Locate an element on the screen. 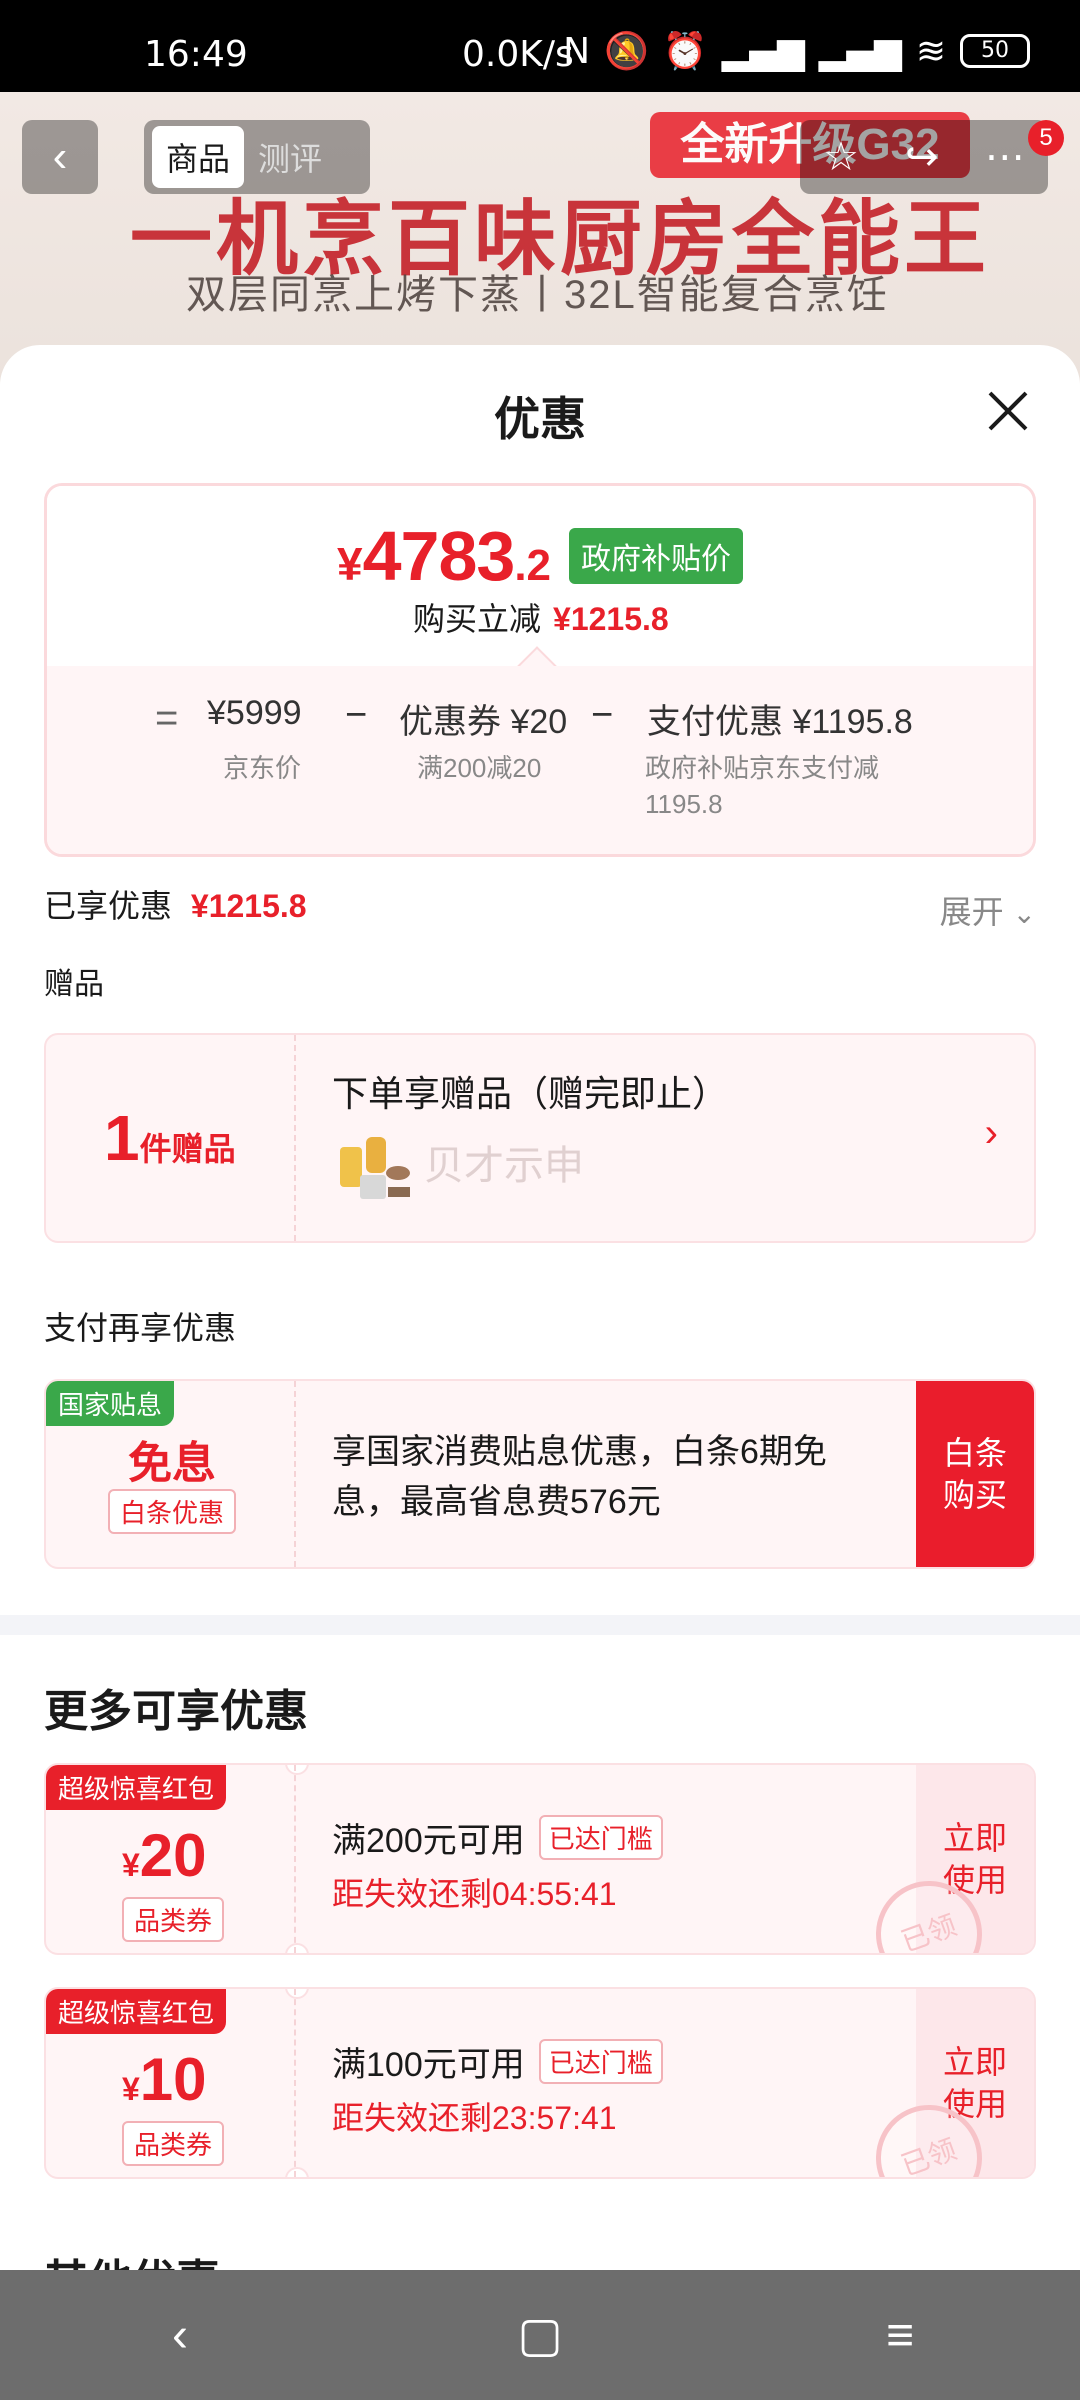  baitiao-line2: 购买 is located at coordinates (974, 1495).